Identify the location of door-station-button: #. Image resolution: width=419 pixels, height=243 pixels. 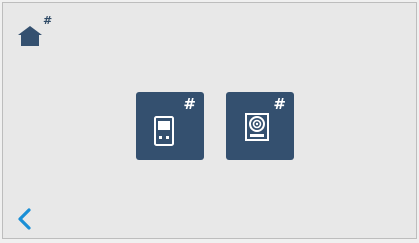
(260, 126).